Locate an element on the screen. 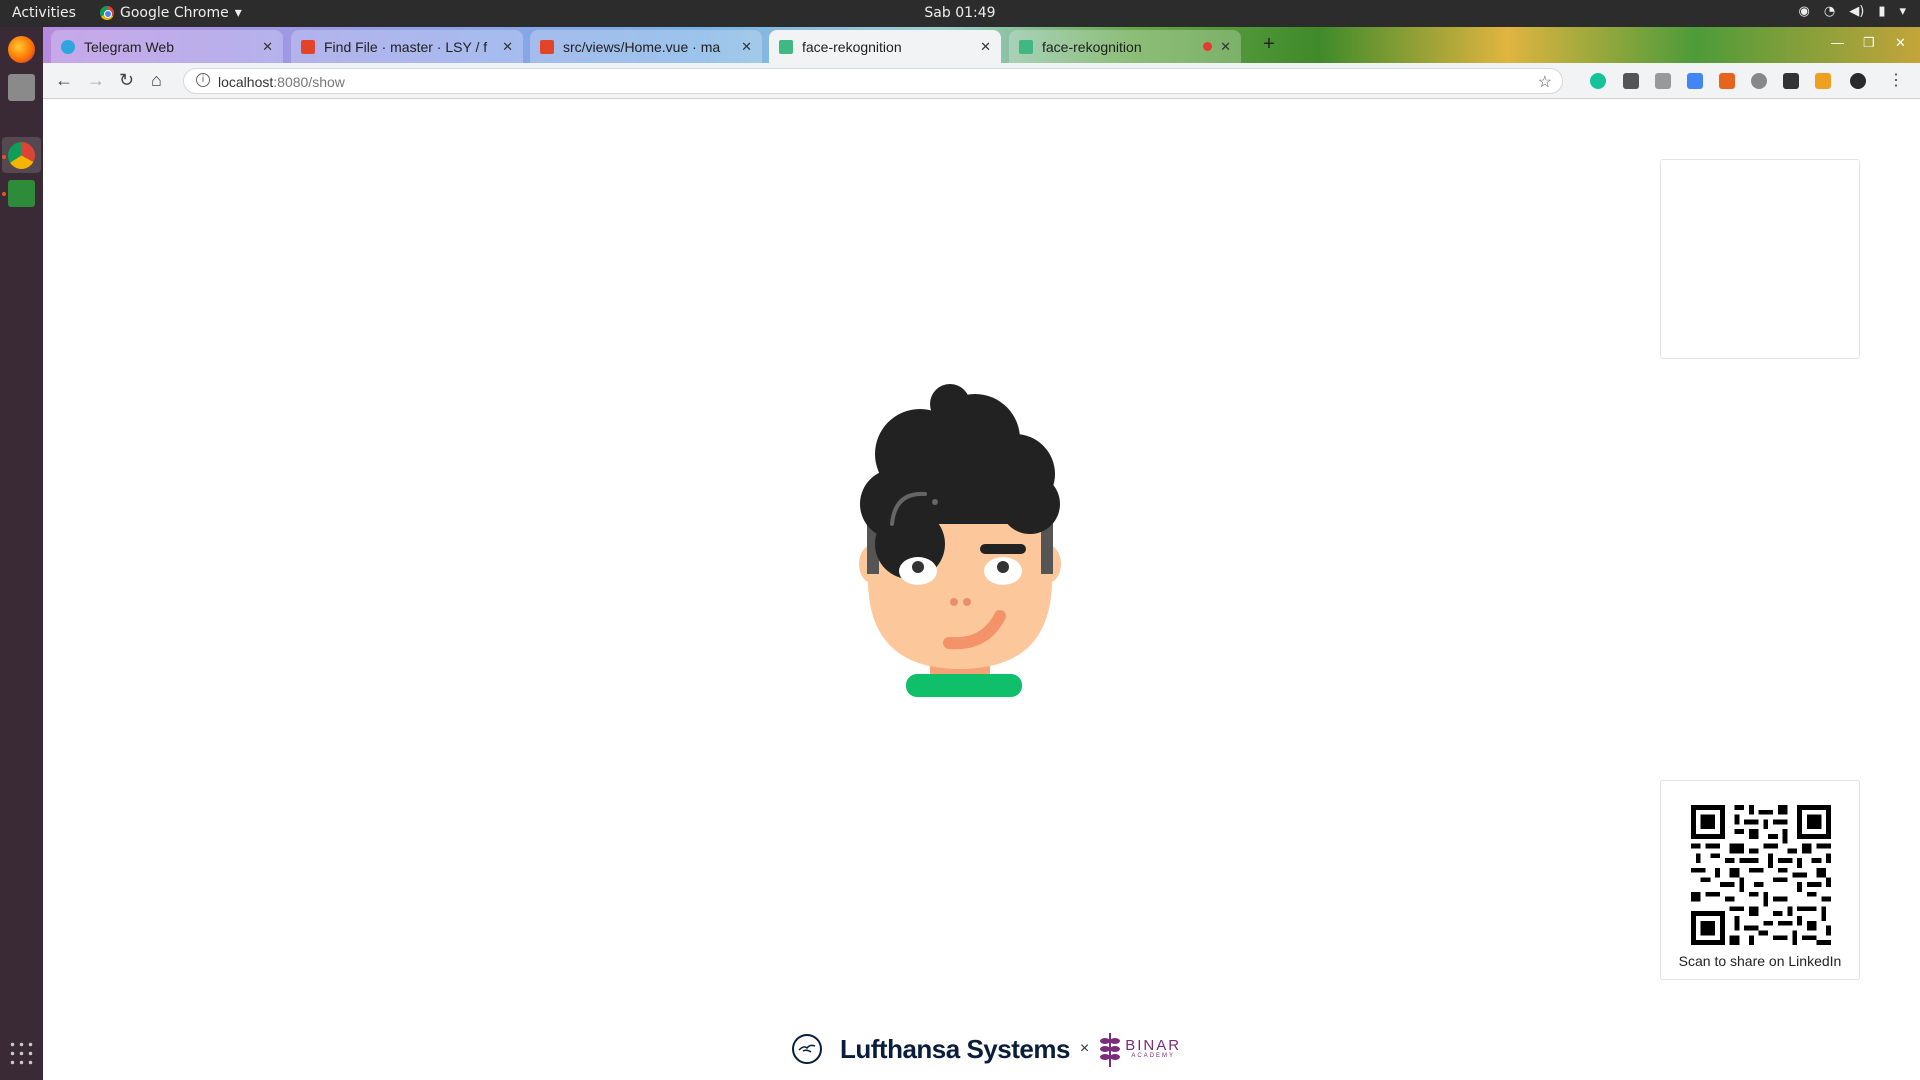 The height and width of the screenshot is (1080, 1920). grammarly-icon is located at coordinates (1598, 81).